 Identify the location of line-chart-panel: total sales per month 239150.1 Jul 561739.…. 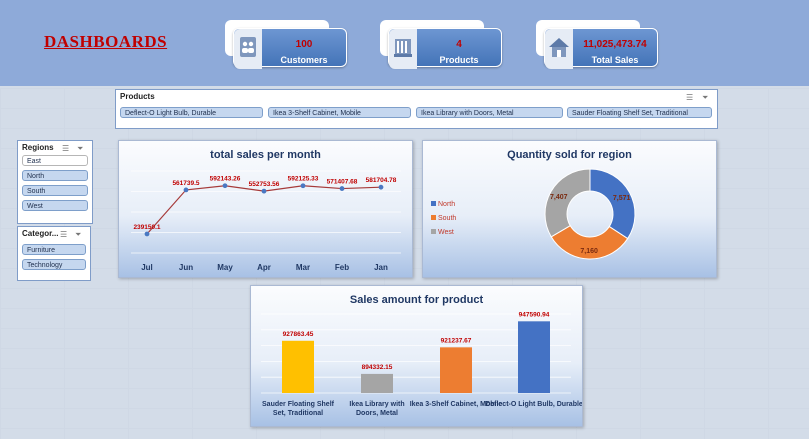
(265, 209).